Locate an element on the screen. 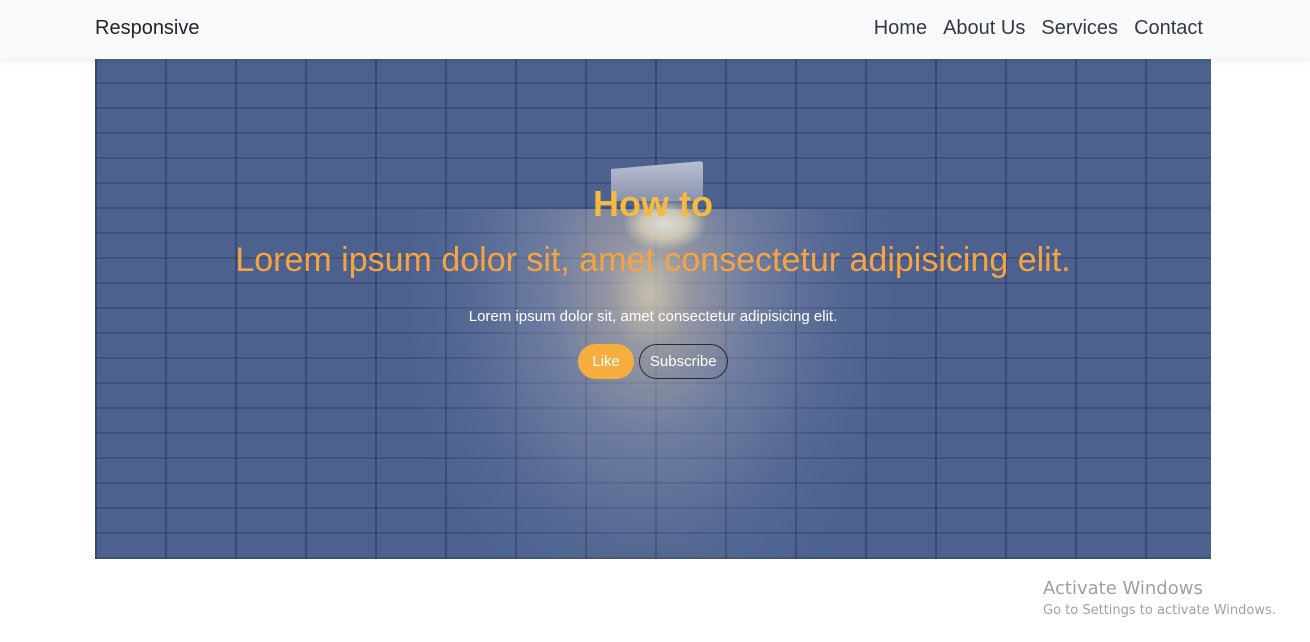  watermark-subtitle: Go to Settings to activate Windows. is located at coordinates (1159, 610).